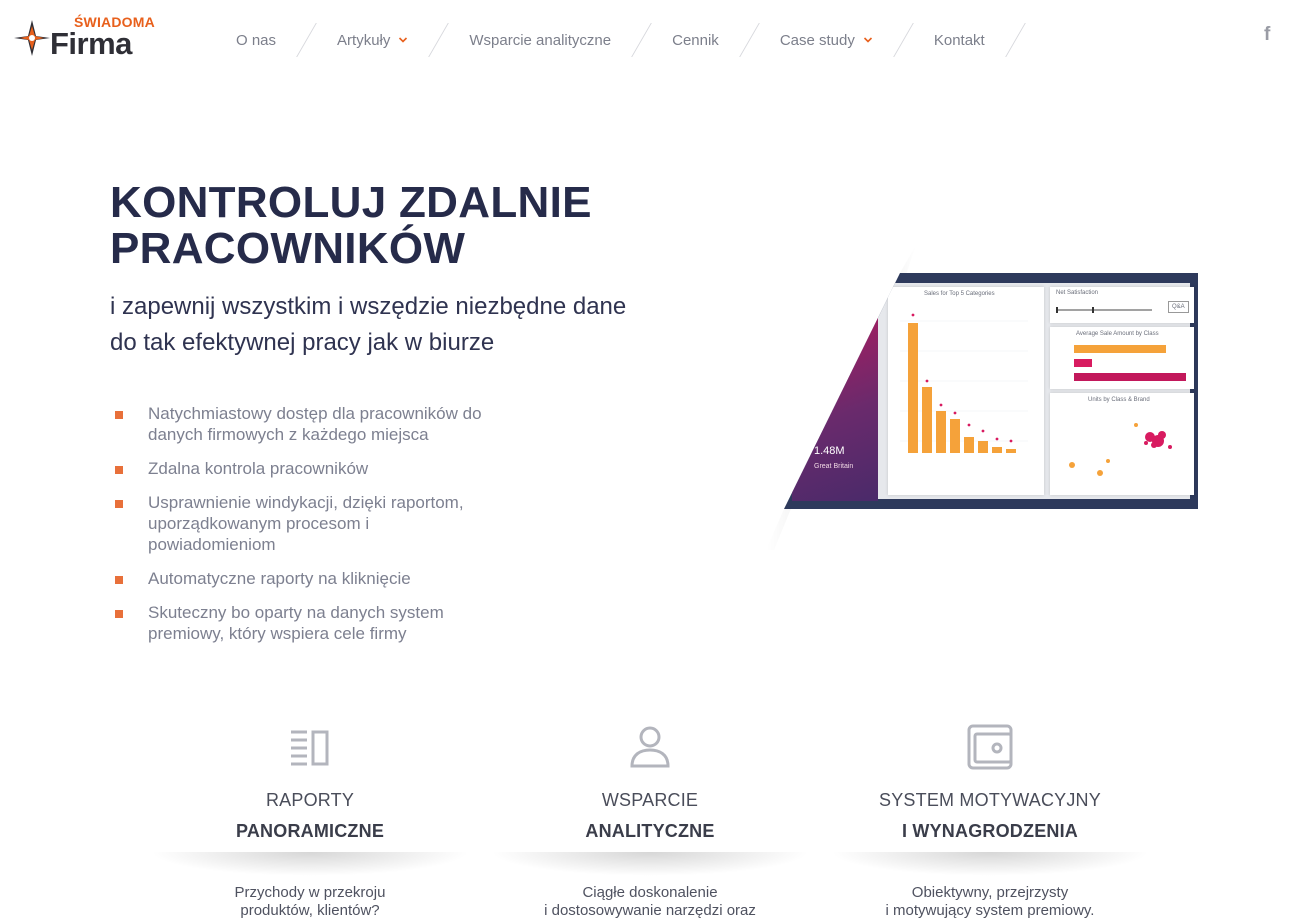  What do you see at coordinates (964, 383) in the screenshot?
I see `sales-bar-chart` at bounding box center [964, 383].